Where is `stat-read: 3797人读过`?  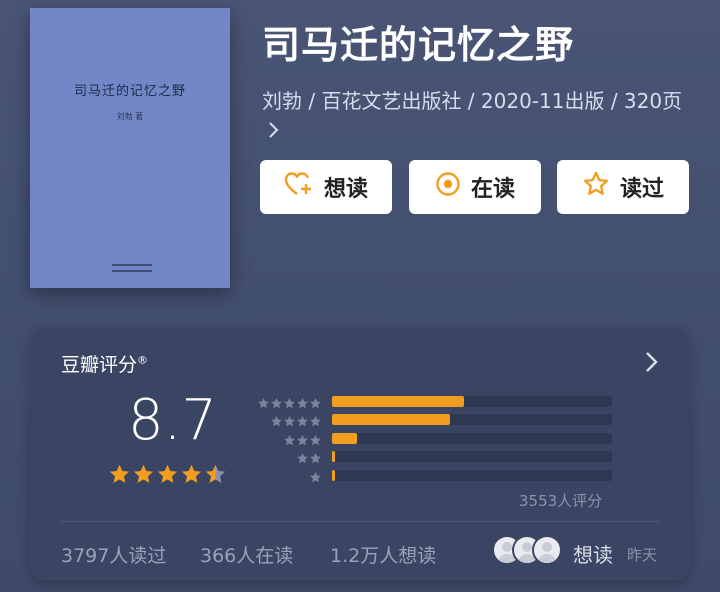
stat-read: 3797人读过 is located at coordinates (113, 554).